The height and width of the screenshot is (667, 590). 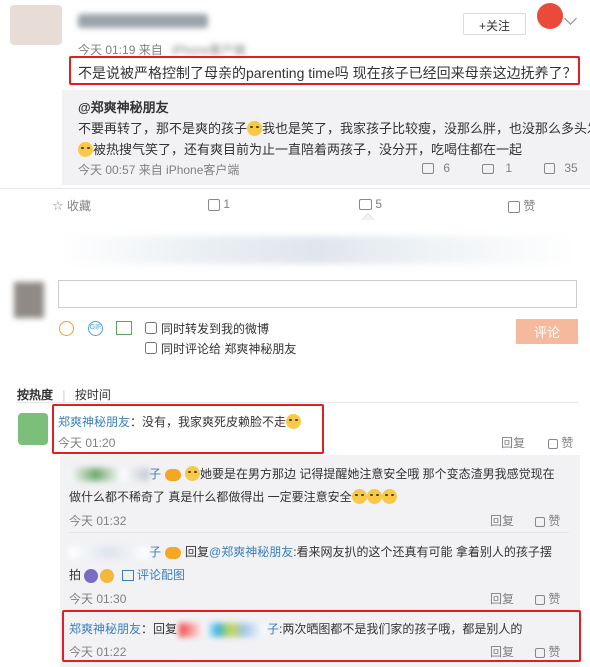 What do you see at coordinates (161, 575) in the screenshot?
I see `reply-2-image-link: 评论配图` at bounding box center [161, 575].